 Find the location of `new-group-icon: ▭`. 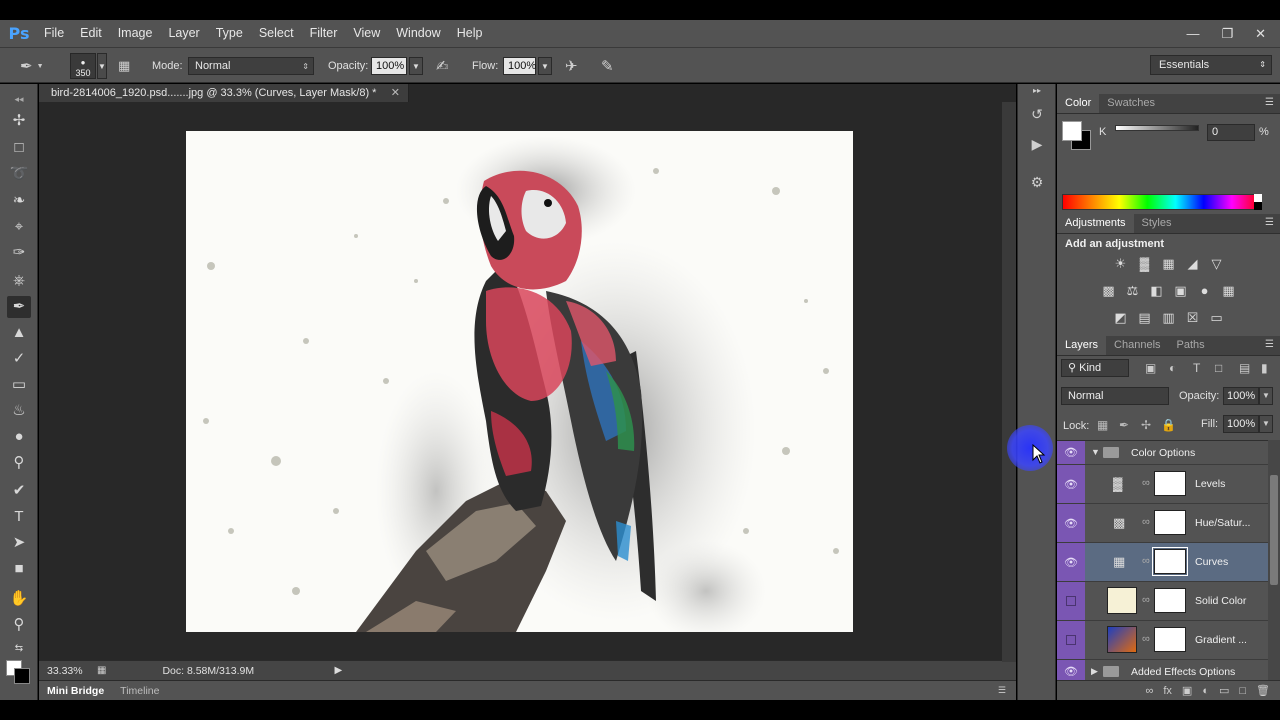

new-group-icon: ▭ is located at coordinates (1224, 690).